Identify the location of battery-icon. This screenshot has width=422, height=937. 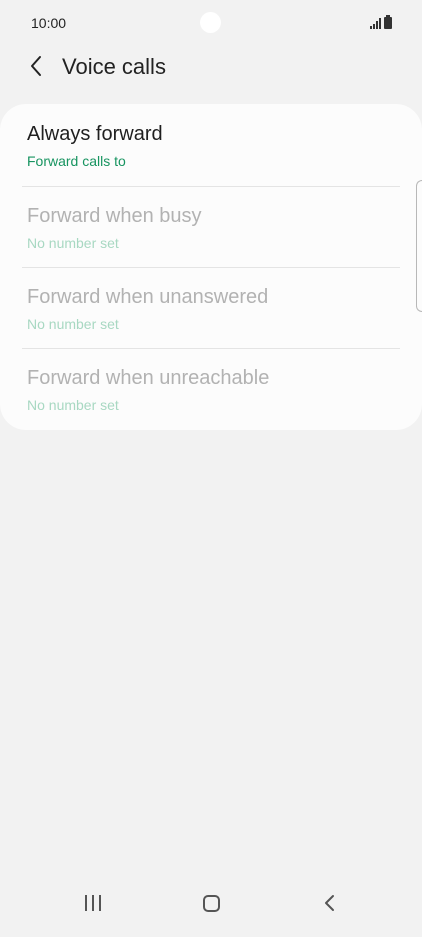
(388, 22).